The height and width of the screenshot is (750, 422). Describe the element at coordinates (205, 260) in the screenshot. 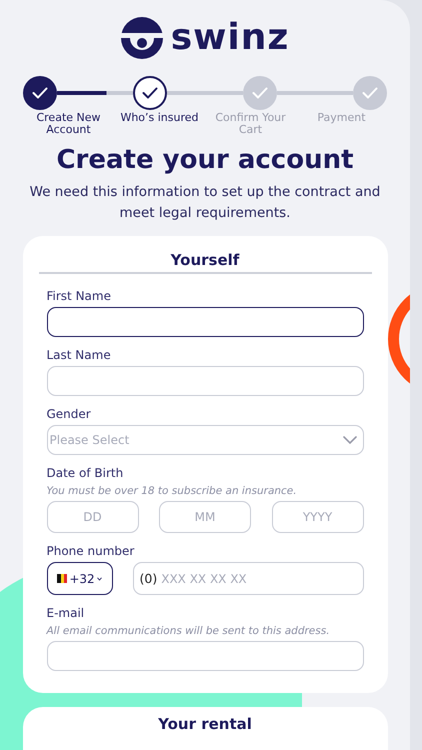

I see `section-heading: Yourself` at that location.